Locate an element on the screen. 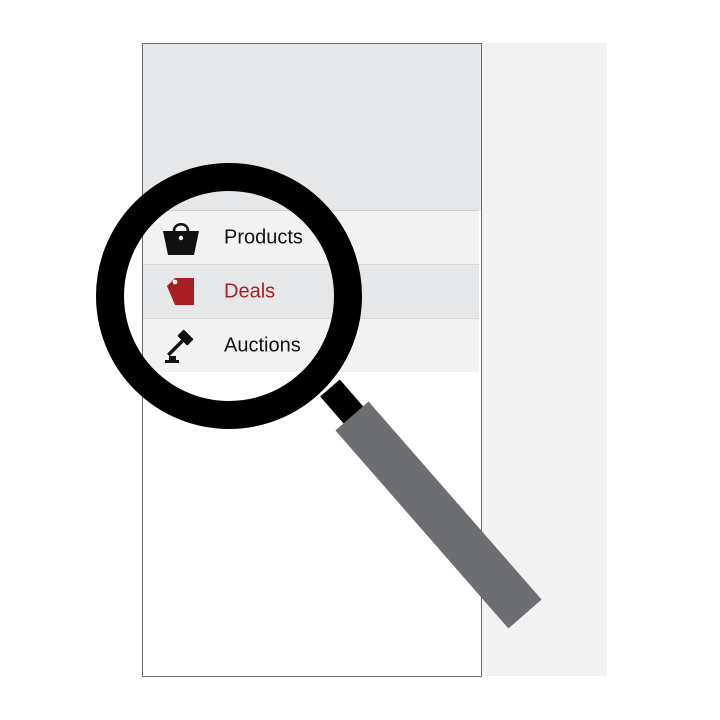  menu-item-deals: Deals is located at coordinates (311, 291).